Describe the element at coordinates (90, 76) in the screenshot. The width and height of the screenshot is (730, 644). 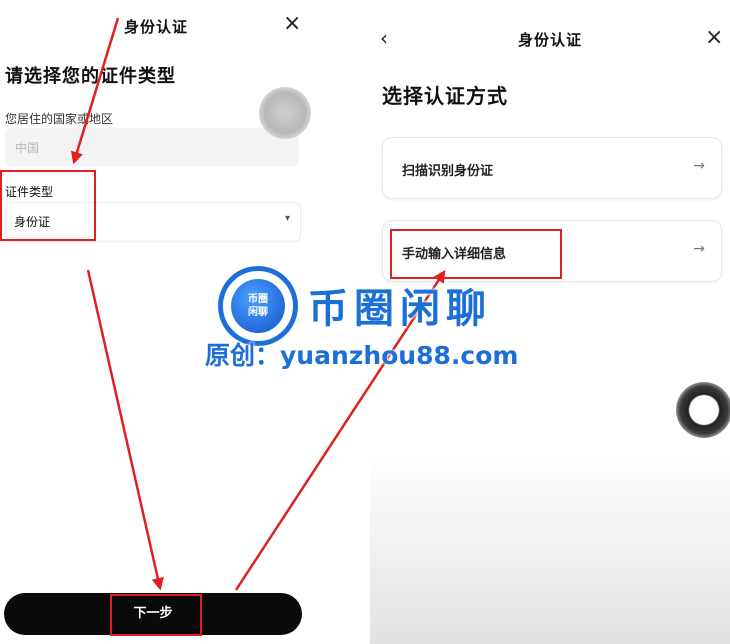
I see `section-heading: 请选择您的证件类型` at that location.